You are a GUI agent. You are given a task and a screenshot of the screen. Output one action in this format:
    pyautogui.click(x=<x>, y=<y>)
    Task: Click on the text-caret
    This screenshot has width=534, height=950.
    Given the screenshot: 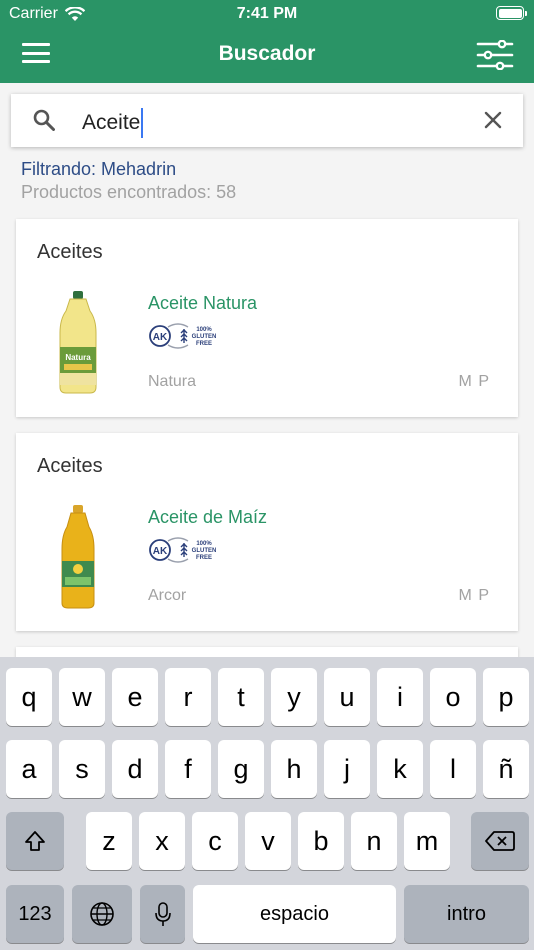 What is the action you would take?
    pyautogui.click(x=142, y=123)
    